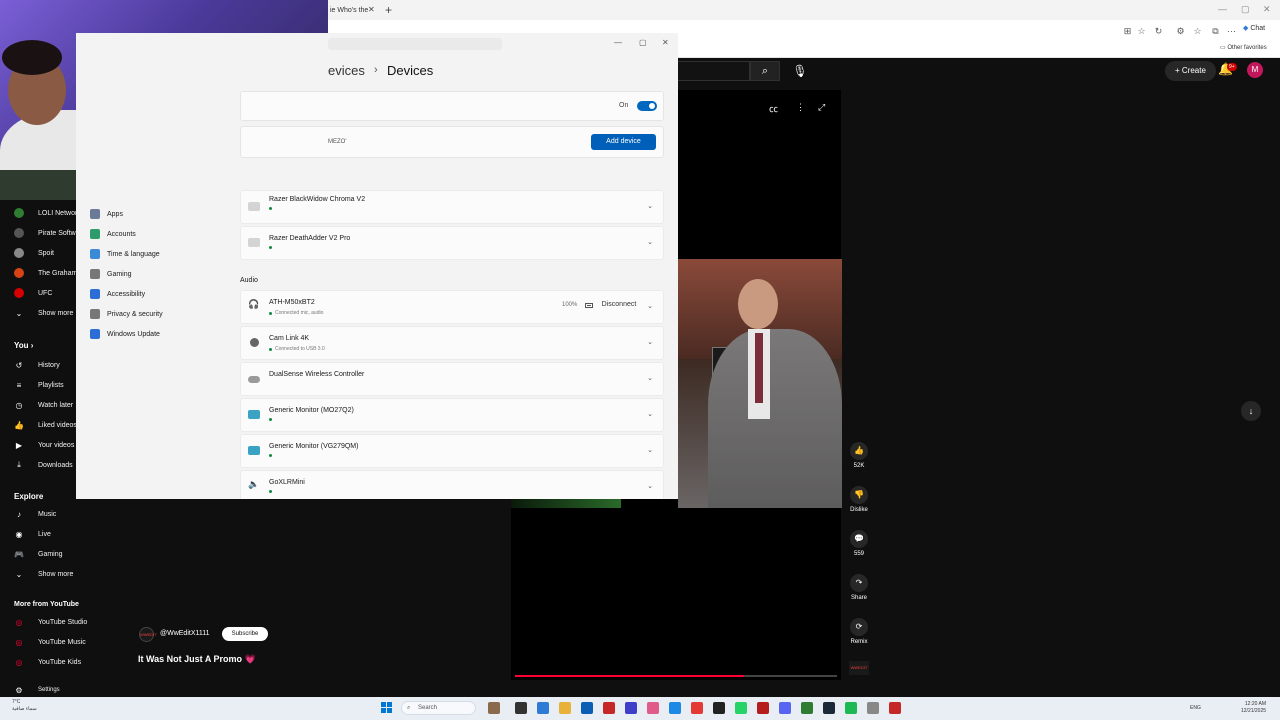  What do you see at coordinates (1127, 31) in the screenshot?
I see `reader-icon: ⊞` at bounding box center [1127, 31].